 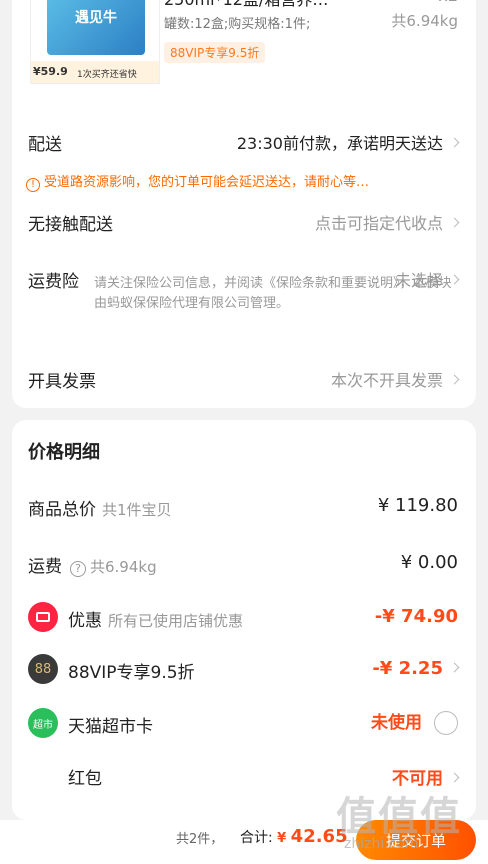 I want to click on delivery-value: 23:30前付款，承诺明天送达, so click(x=339, y=143).